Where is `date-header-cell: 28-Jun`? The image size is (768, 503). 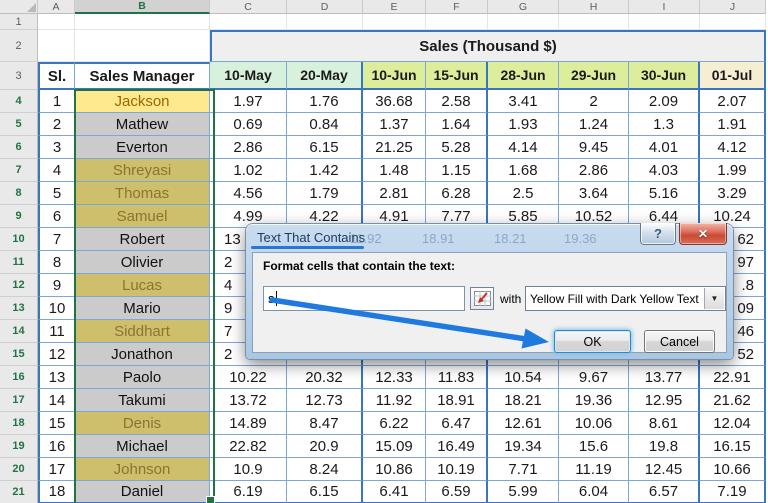 date-header-cell: 28-Jun is located at coordinates (523, 76).